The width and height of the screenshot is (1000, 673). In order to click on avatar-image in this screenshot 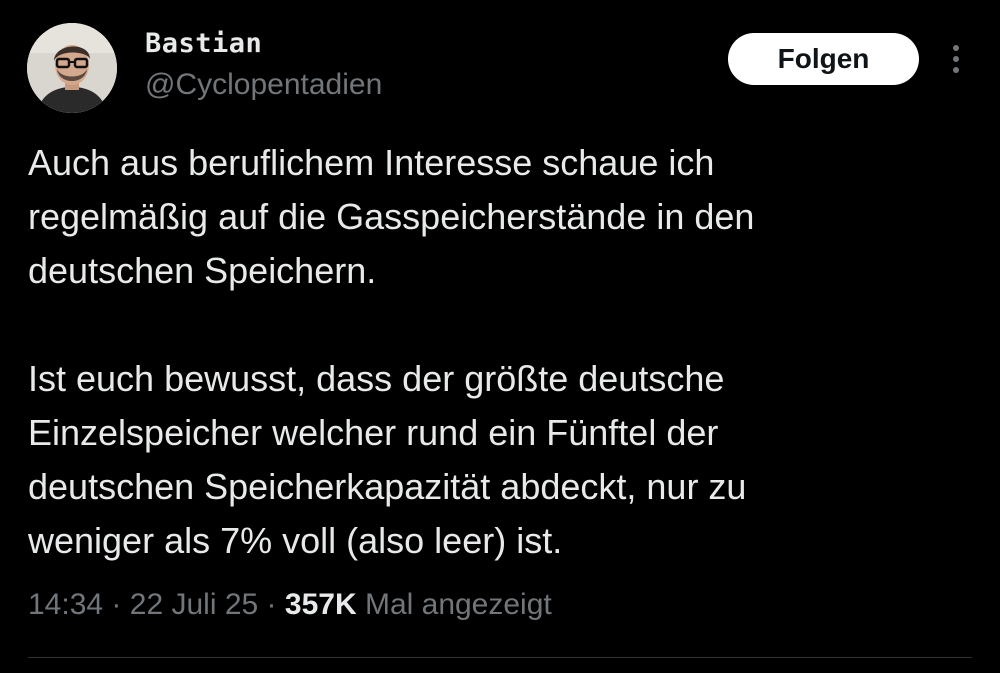, I will do `click(72, 68)`.